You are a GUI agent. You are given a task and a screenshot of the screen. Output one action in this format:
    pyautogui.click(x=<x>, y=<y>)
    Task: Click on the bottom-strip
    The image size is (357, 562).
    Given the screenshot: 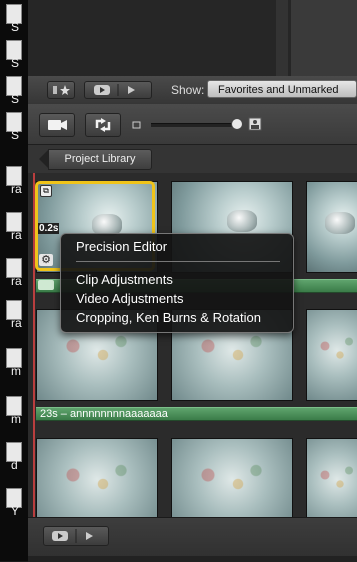 What is the action you would take?
    pyautogui.click(x=192, y=559)
    